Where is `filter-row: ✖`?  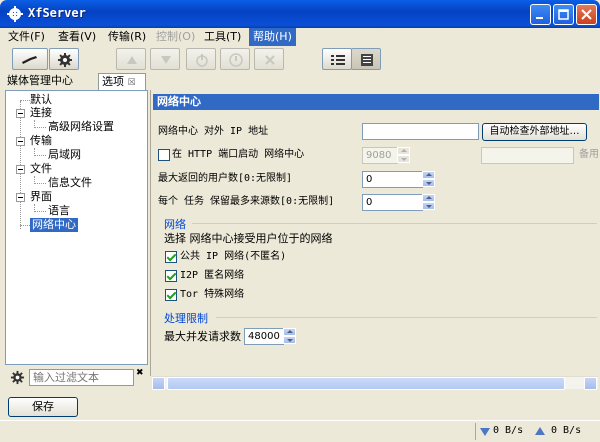 filter-row: ✖ is located at coordinates (76, 378).